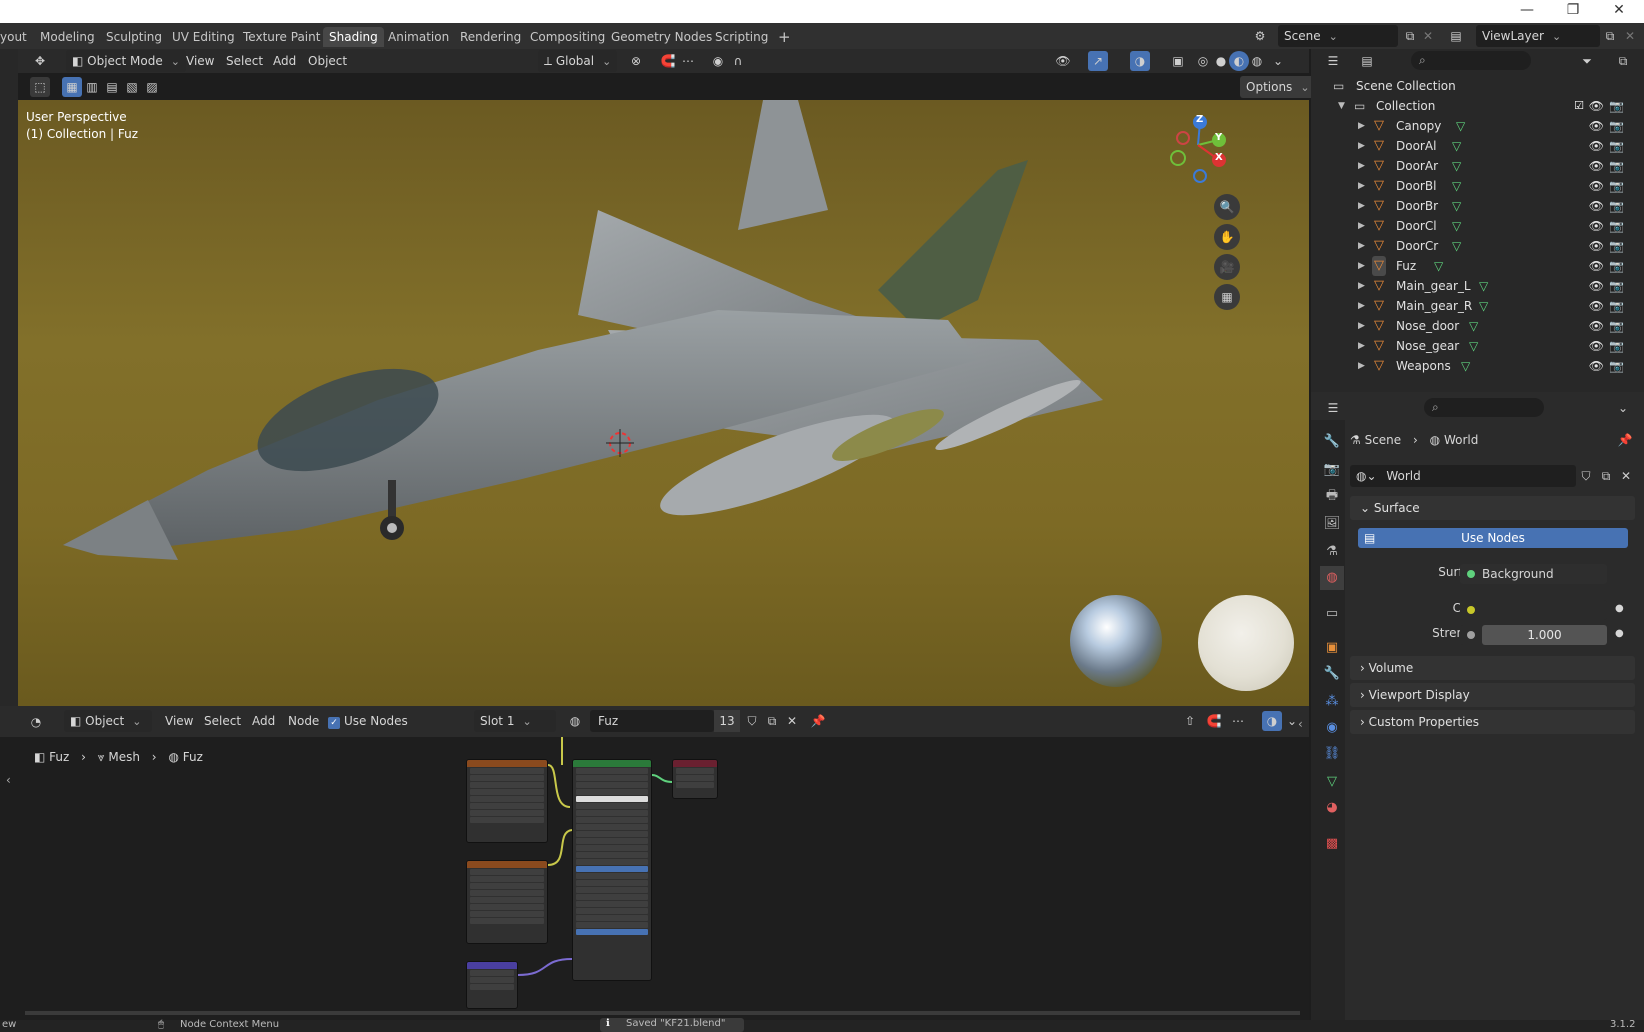 This screenshot has width=1644, height=1032. Describe the element at coordinates (492, 985) in the screenshot. I see `normal-map-node` at that location.